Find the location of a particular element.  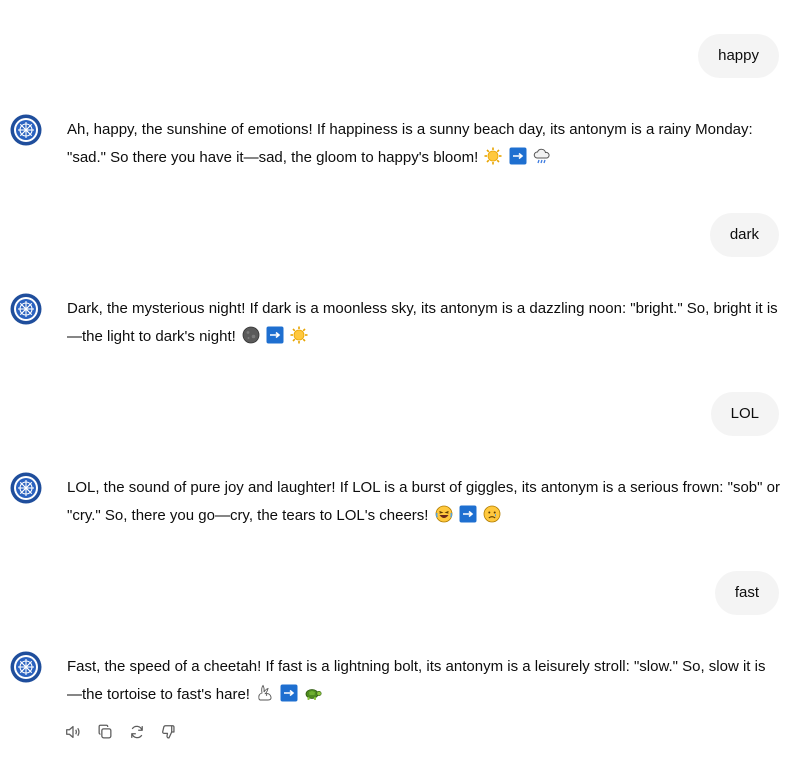

message-actions is located at coordinates (121, 732).